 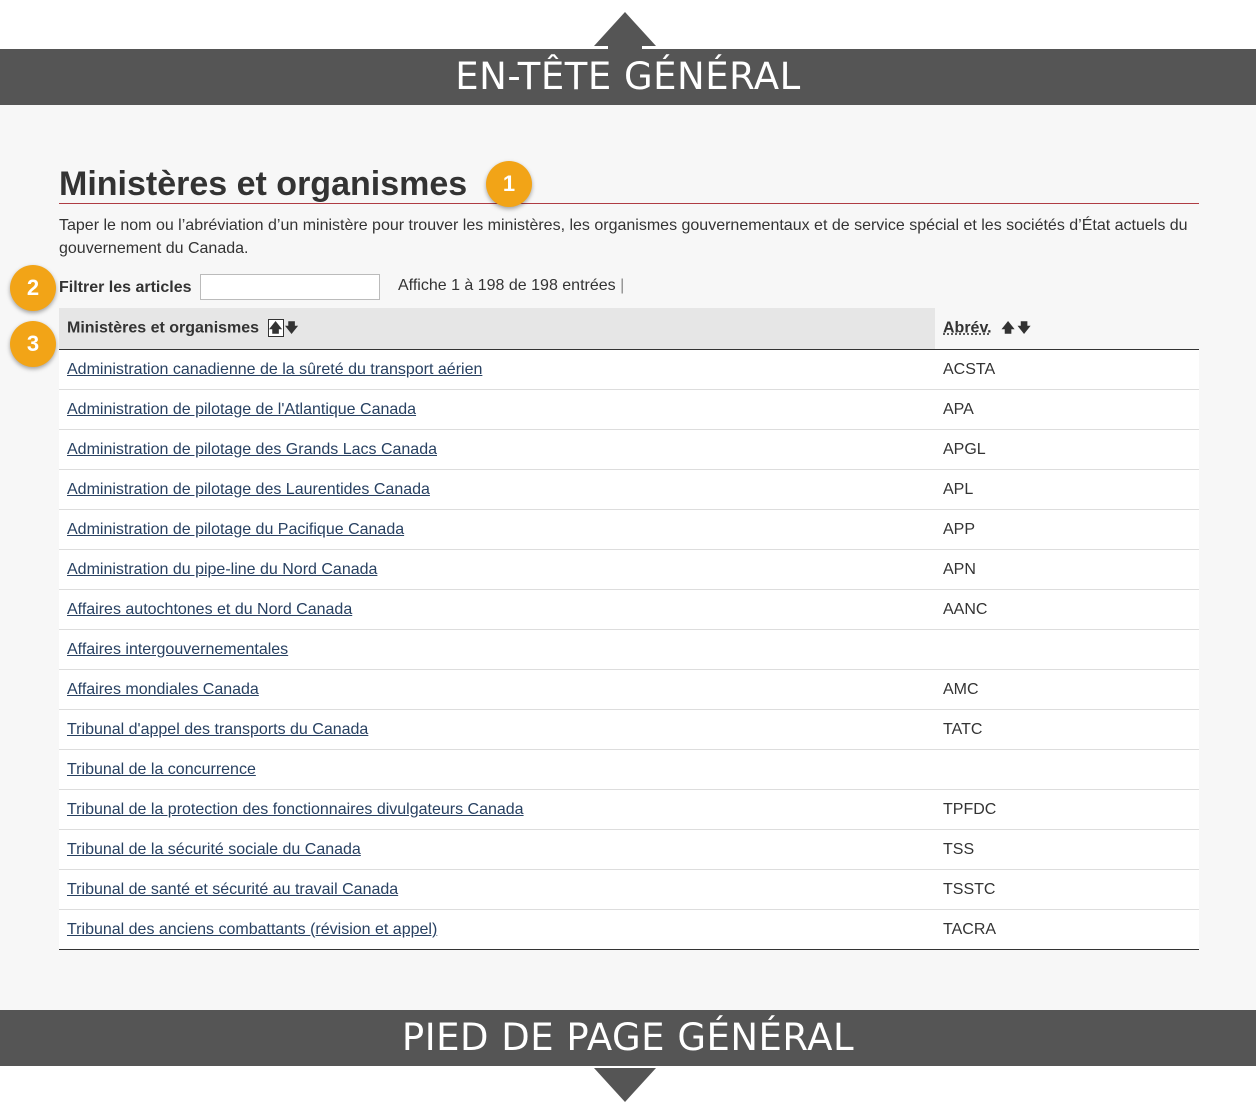 I want to click on callout-badge-3: 3, so click(x=33, y=344).